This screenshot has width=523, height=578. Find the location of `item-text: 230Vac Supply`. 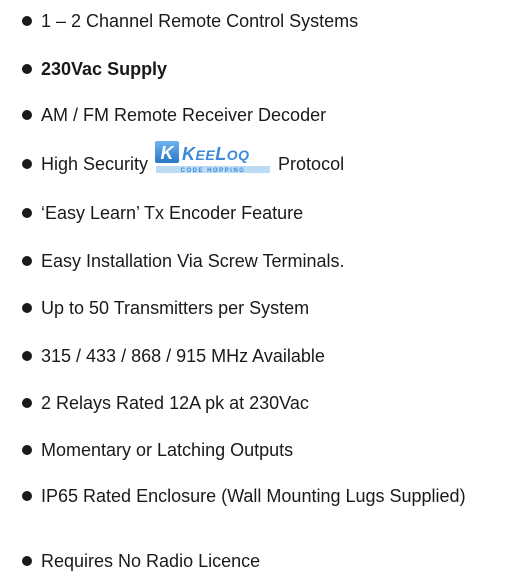

item-text: 230Vac Supply is located at coordinates (104, 69).